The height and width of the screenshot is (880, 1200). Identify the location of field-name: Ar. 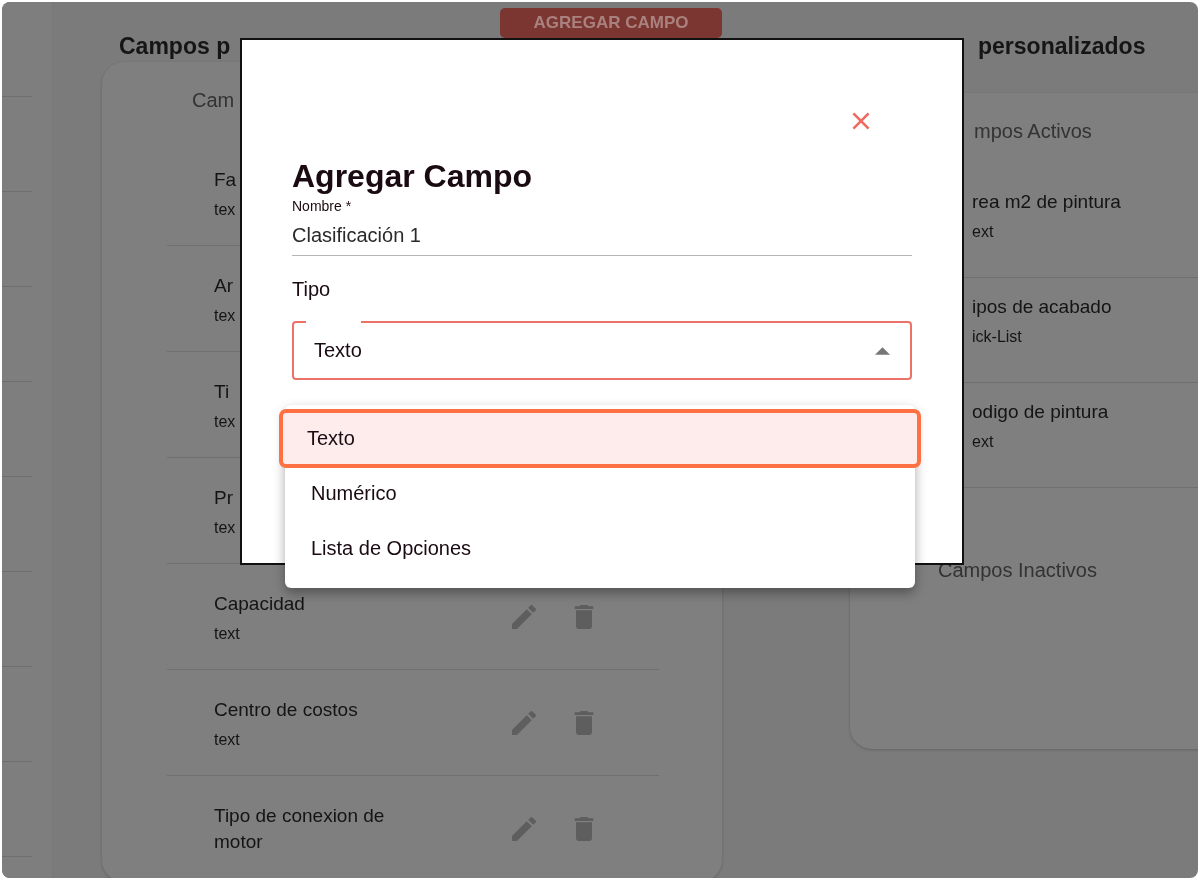
(223, 285).